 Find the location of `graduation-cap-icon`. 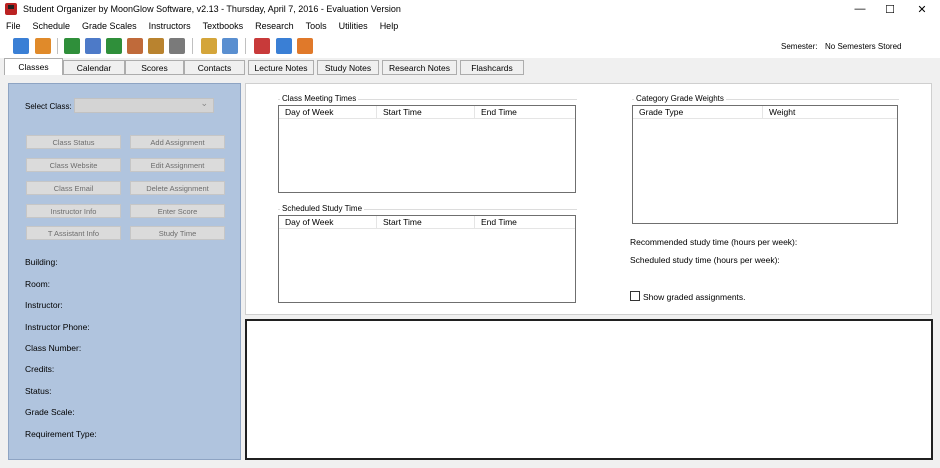

graduation-cap-icon is located at coordinates (11, 9).